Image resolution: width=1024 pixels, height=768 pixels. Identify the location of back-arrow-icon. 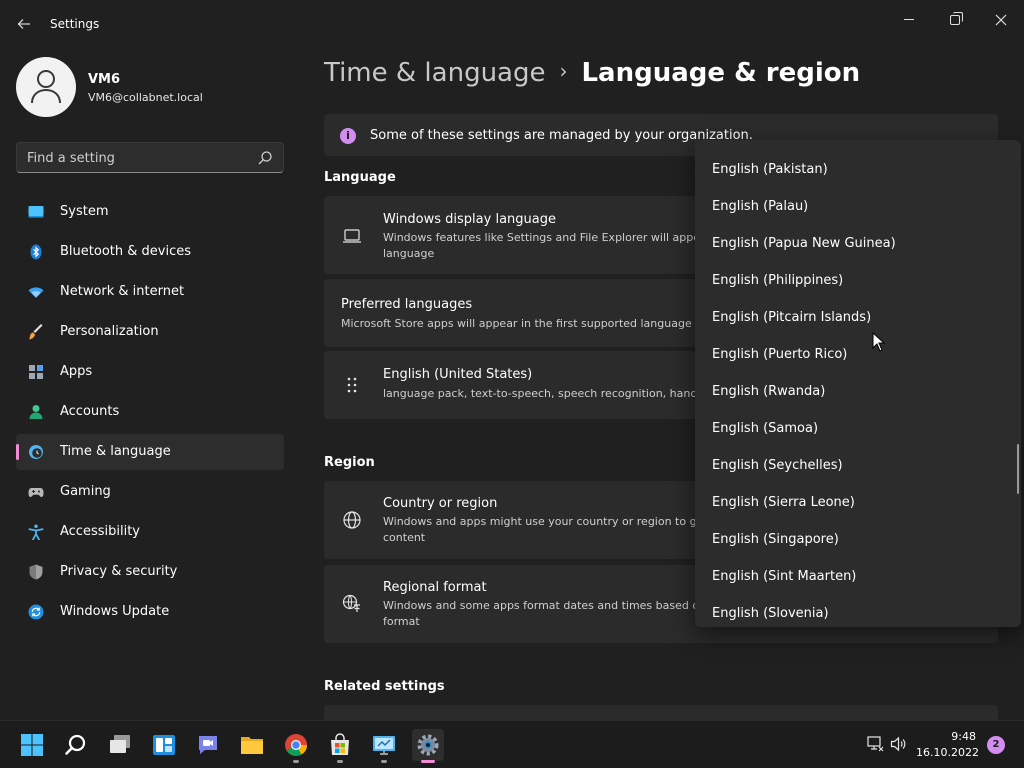
(23, 24).